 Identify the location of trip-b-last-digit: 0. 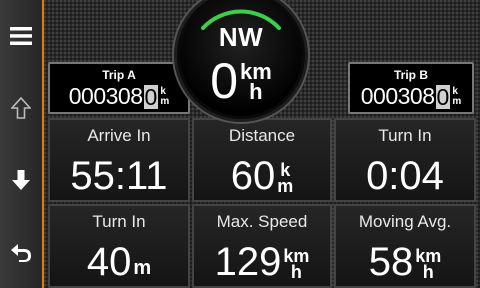
(443, 96).